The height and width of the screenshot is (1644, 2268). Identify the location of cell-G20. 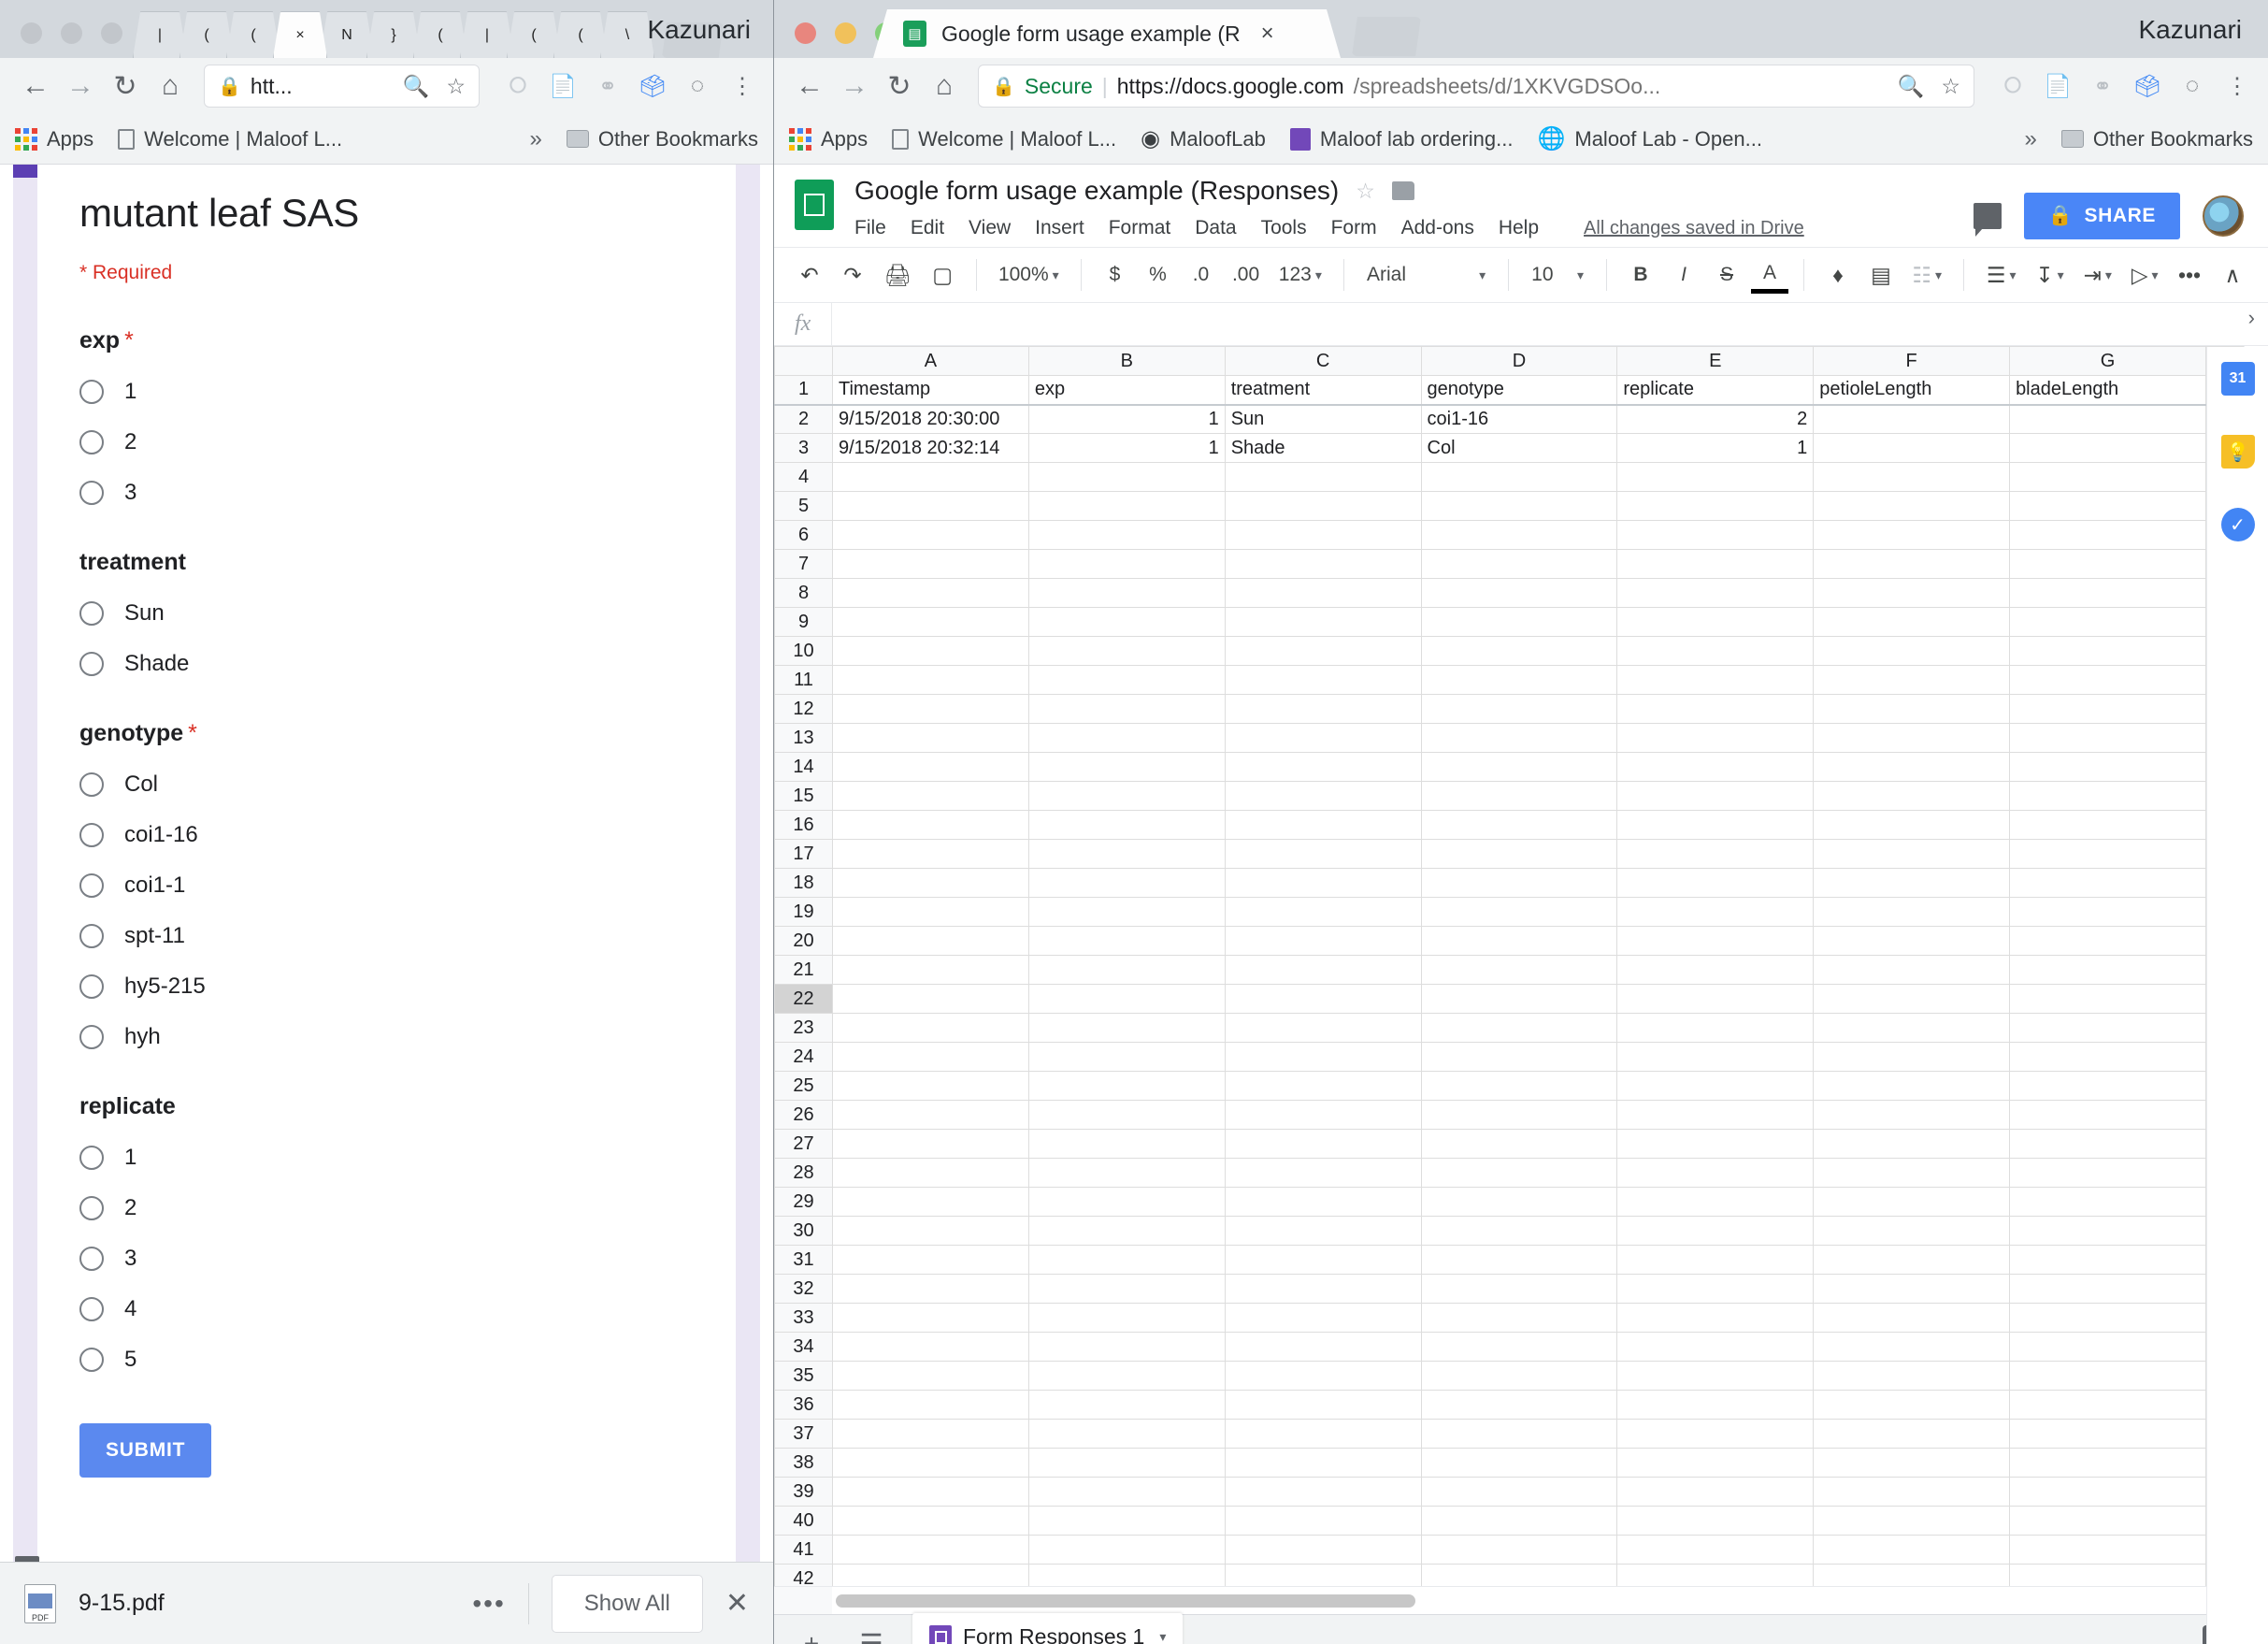
(2107, 941).